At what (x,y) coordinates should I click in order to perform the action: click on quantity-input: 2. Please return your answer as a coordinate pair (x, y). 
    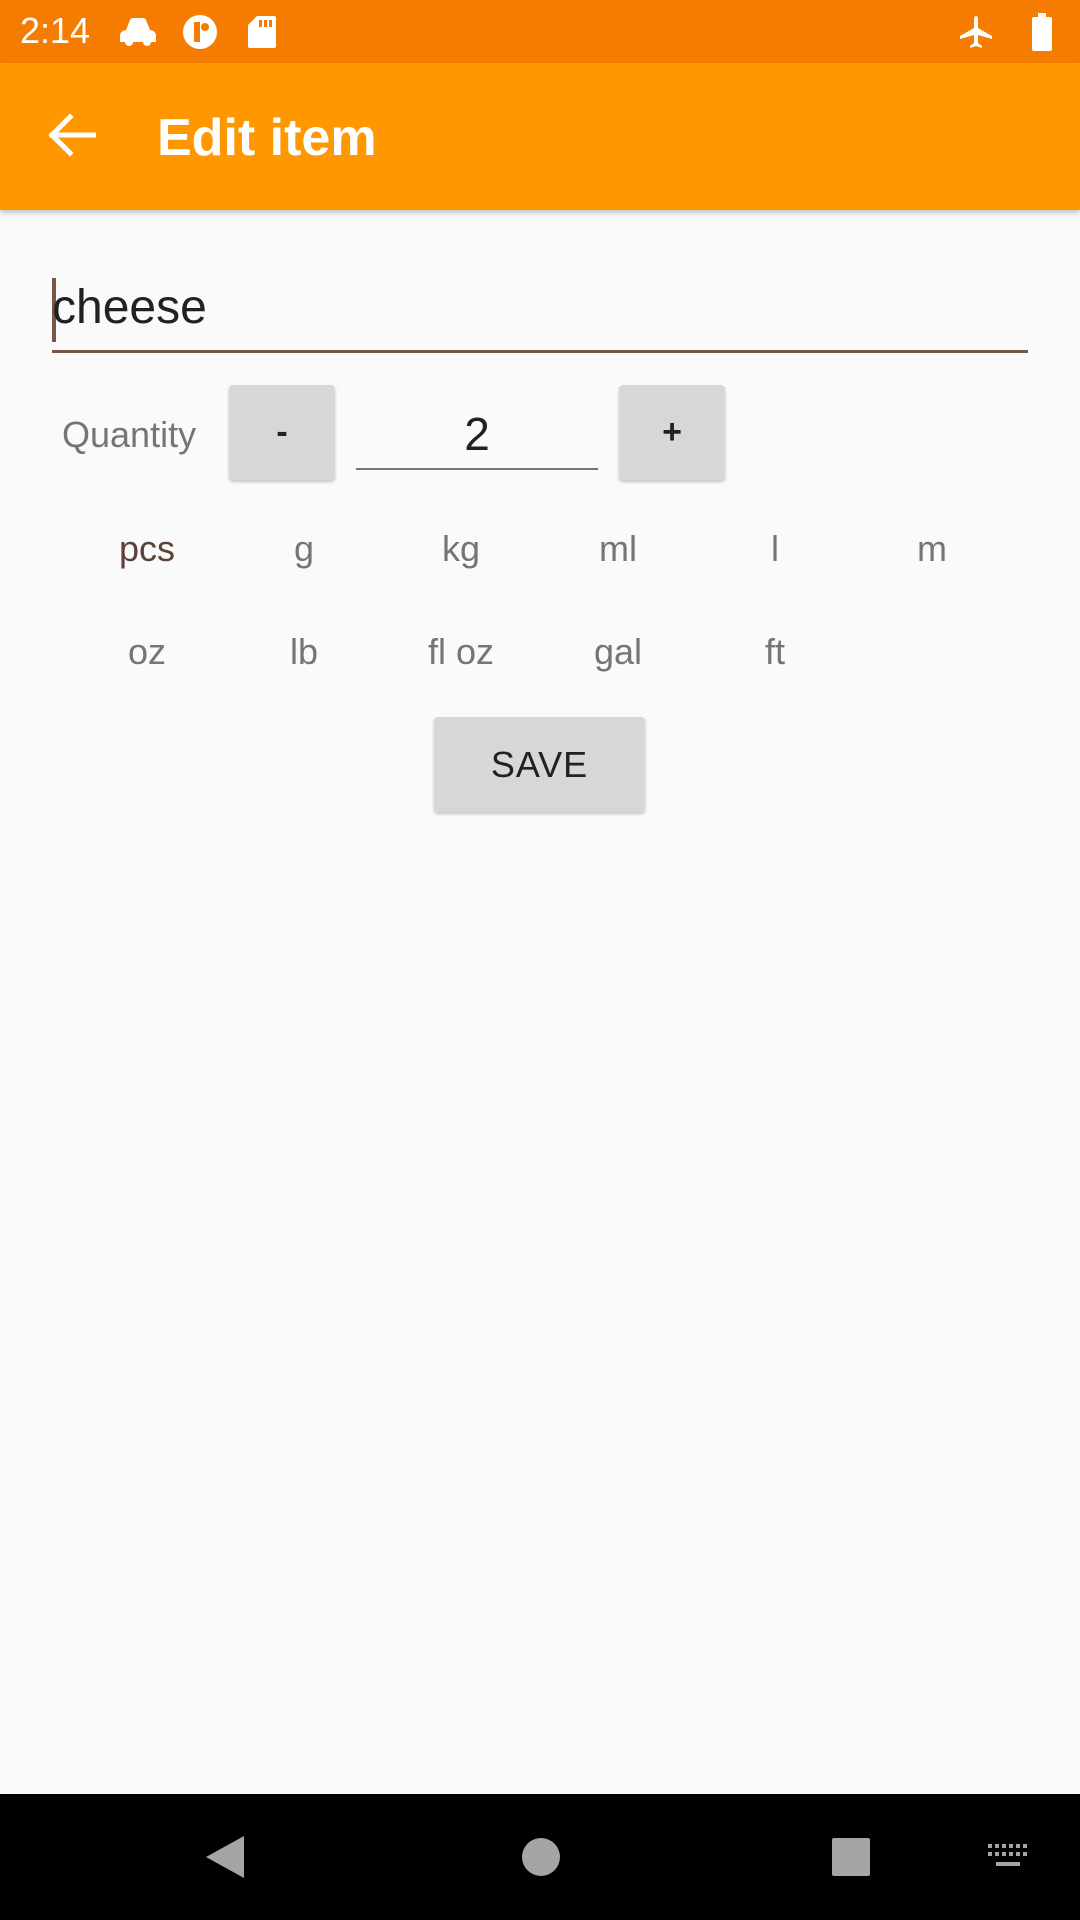
    Looking at the image, I should click on (477, 435).